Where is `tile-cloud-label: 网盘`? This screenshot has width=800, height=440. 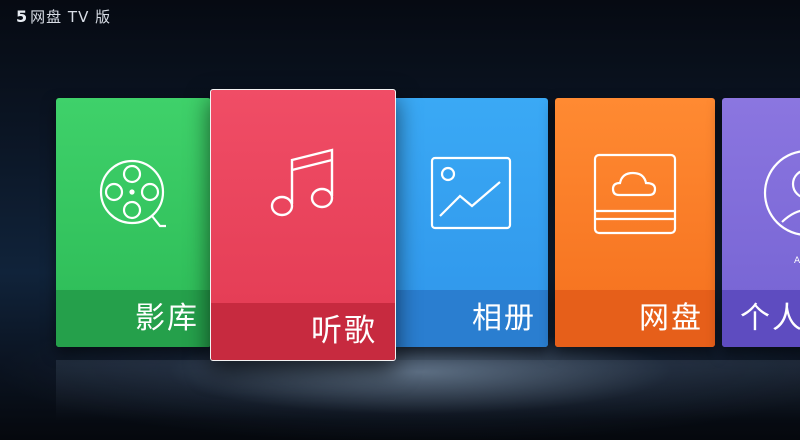 tile-cloud-label: 网盘 is located at coordinates (671, 318).